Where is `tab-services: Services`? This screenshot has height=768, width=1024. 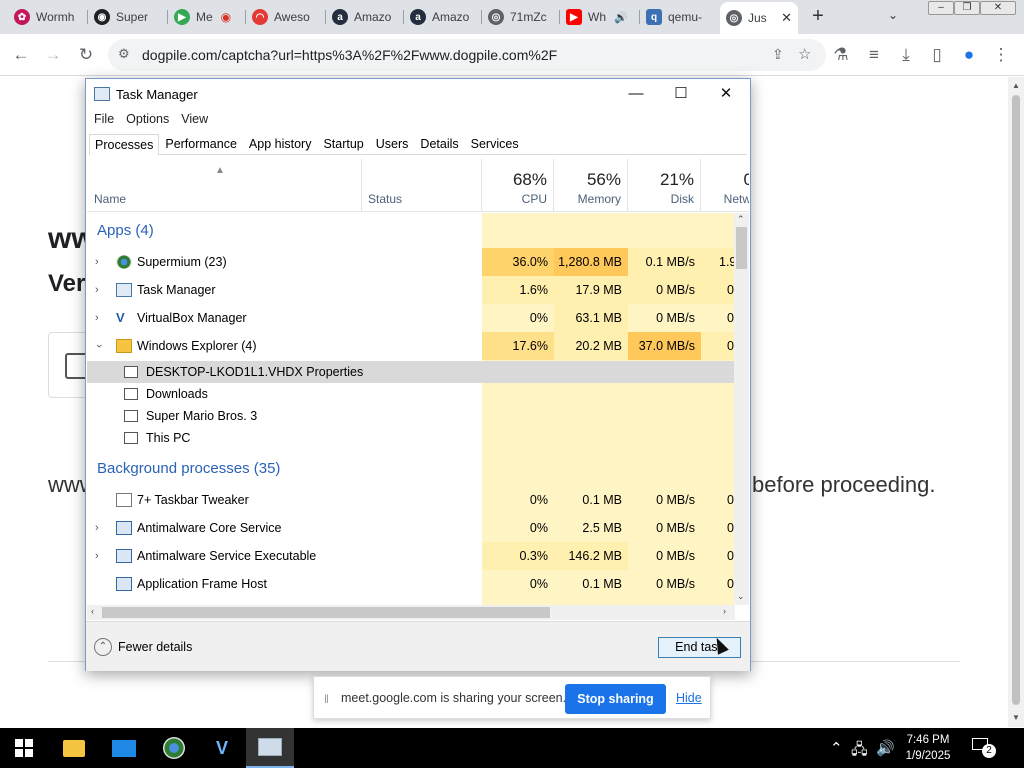 tab-services: Services is located at coordinates (495, 143).